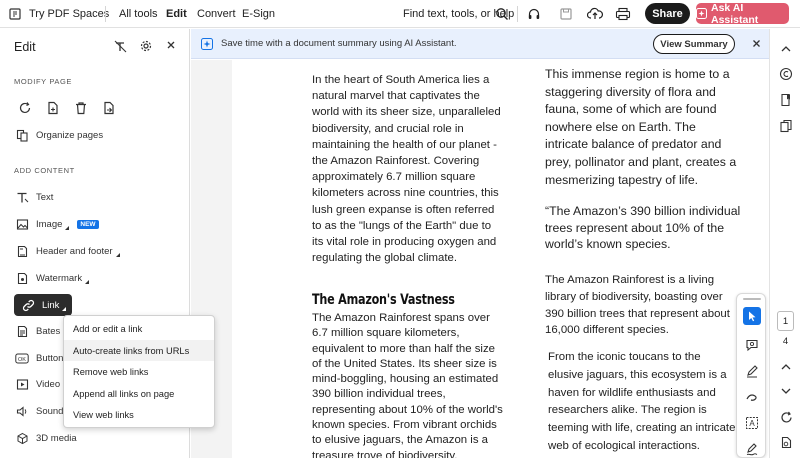  What do you see at coordinates (37, 384) in the screenshot?
I see `video-tool: Video` at bounding box center [37, 384].